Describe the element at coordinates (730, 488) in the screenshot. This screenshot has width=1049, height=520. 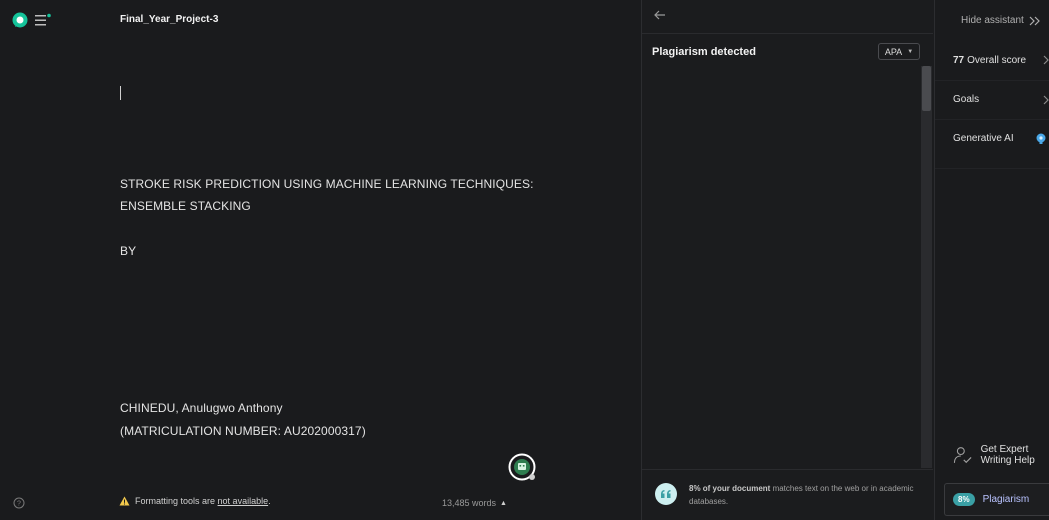
I see `match-percent: 8% of your document` at that location.